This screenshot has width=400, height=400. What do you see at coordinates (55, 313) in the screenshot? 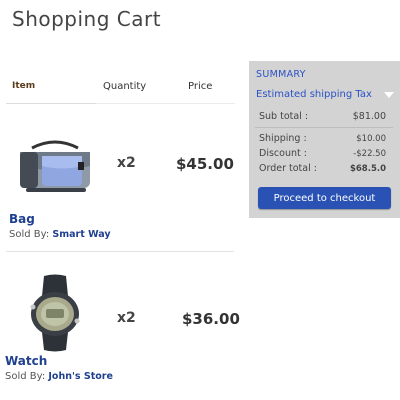
I see `sport-watch-icon` at bounding box center [55, 313].